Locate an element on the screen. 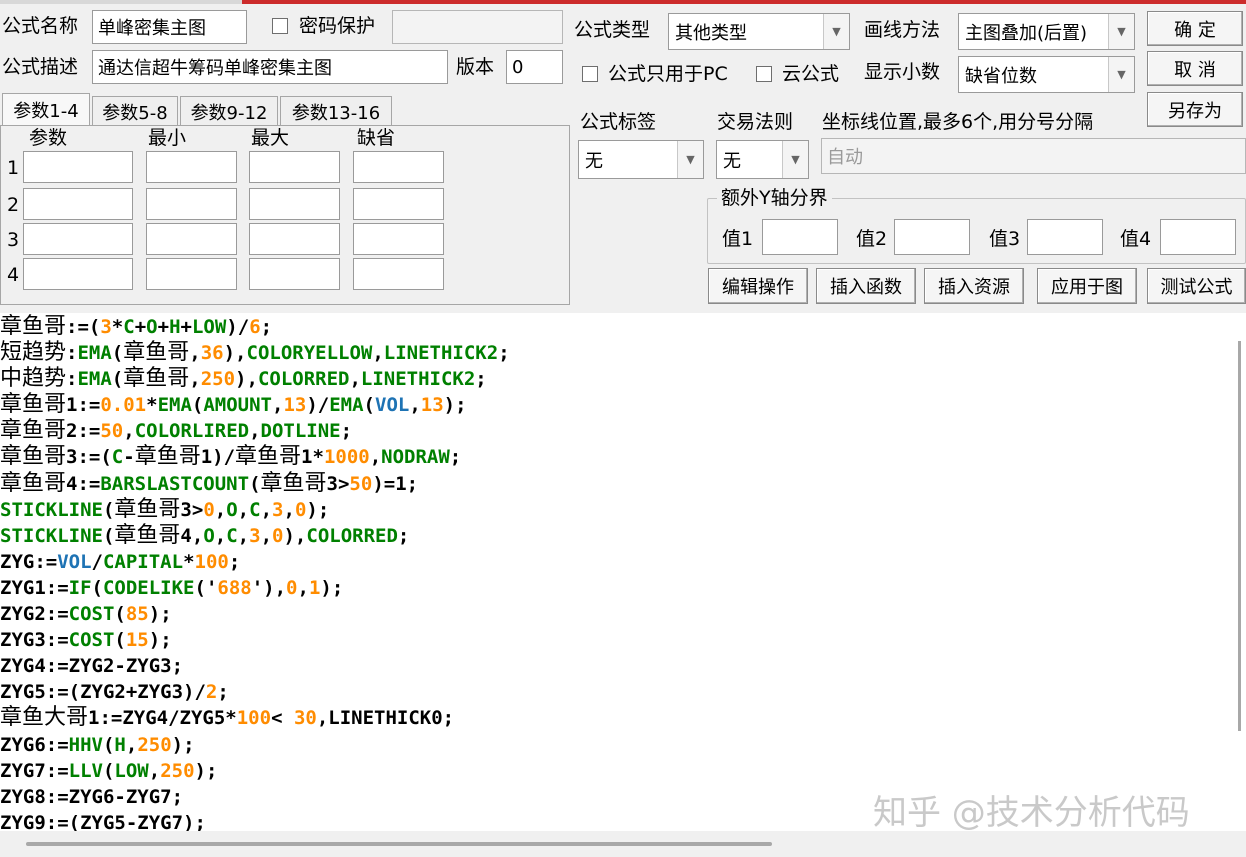  formula-name-input: 单峰密集主图 is located at coordinates (169, 27).